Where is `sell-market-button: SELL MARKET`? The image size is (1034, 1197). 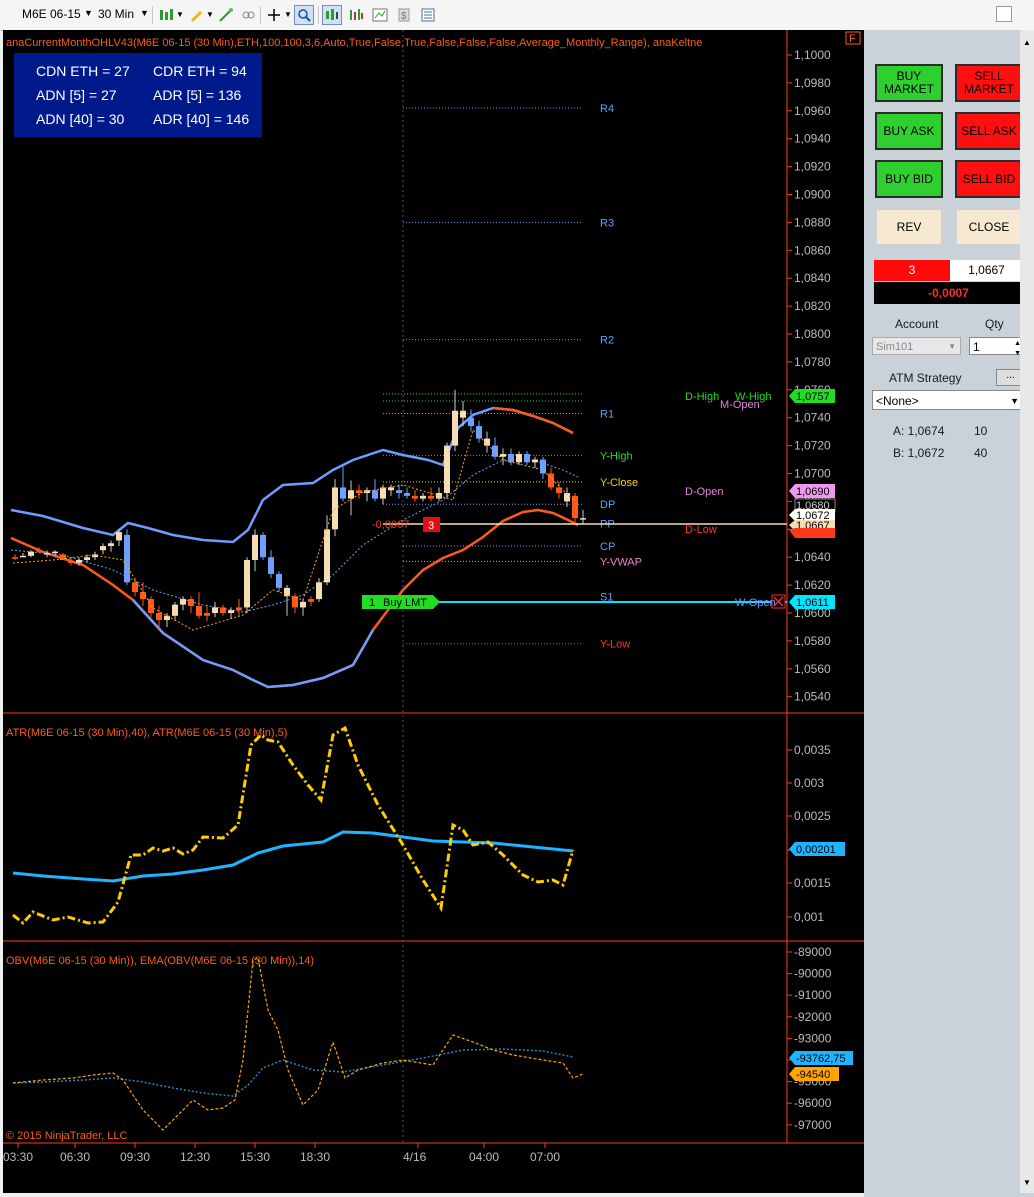 sell-market-button: SELL MARKET is located at coordinates (989, 83).